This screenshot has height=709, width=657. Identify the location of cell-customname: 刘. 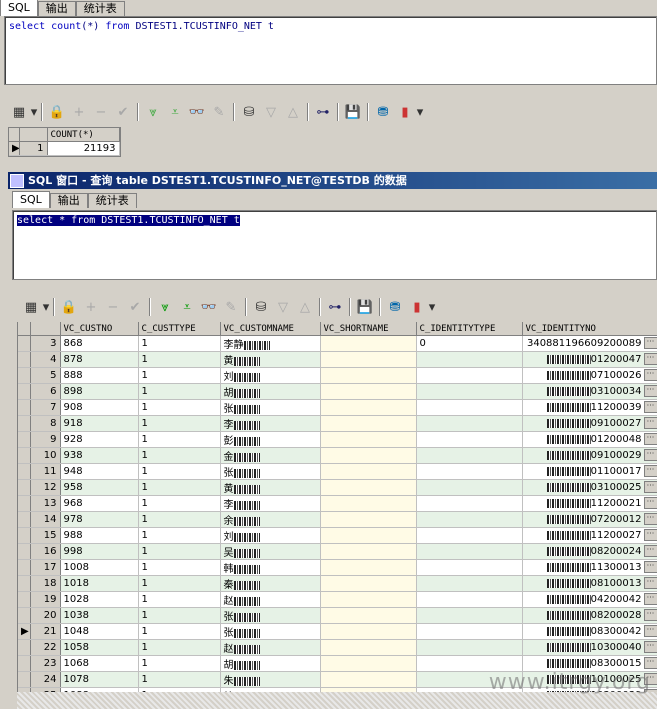
(270, 375).